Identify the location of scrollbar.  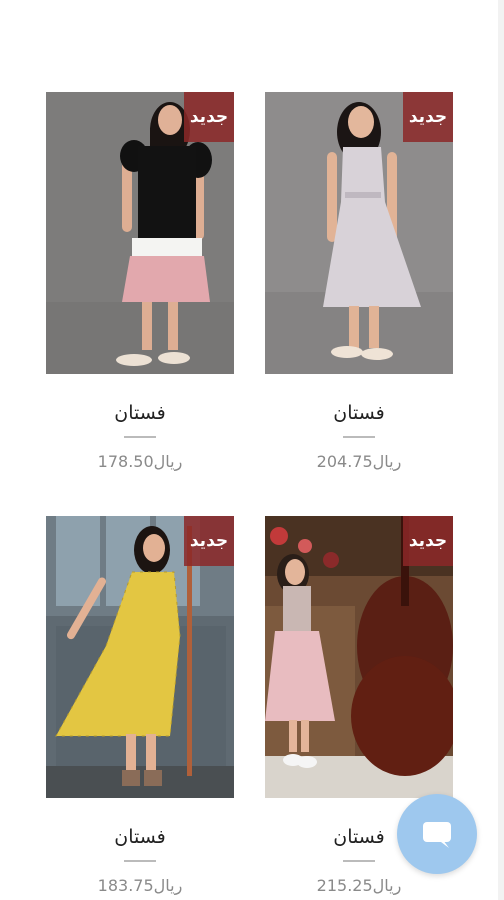
(501, 450).